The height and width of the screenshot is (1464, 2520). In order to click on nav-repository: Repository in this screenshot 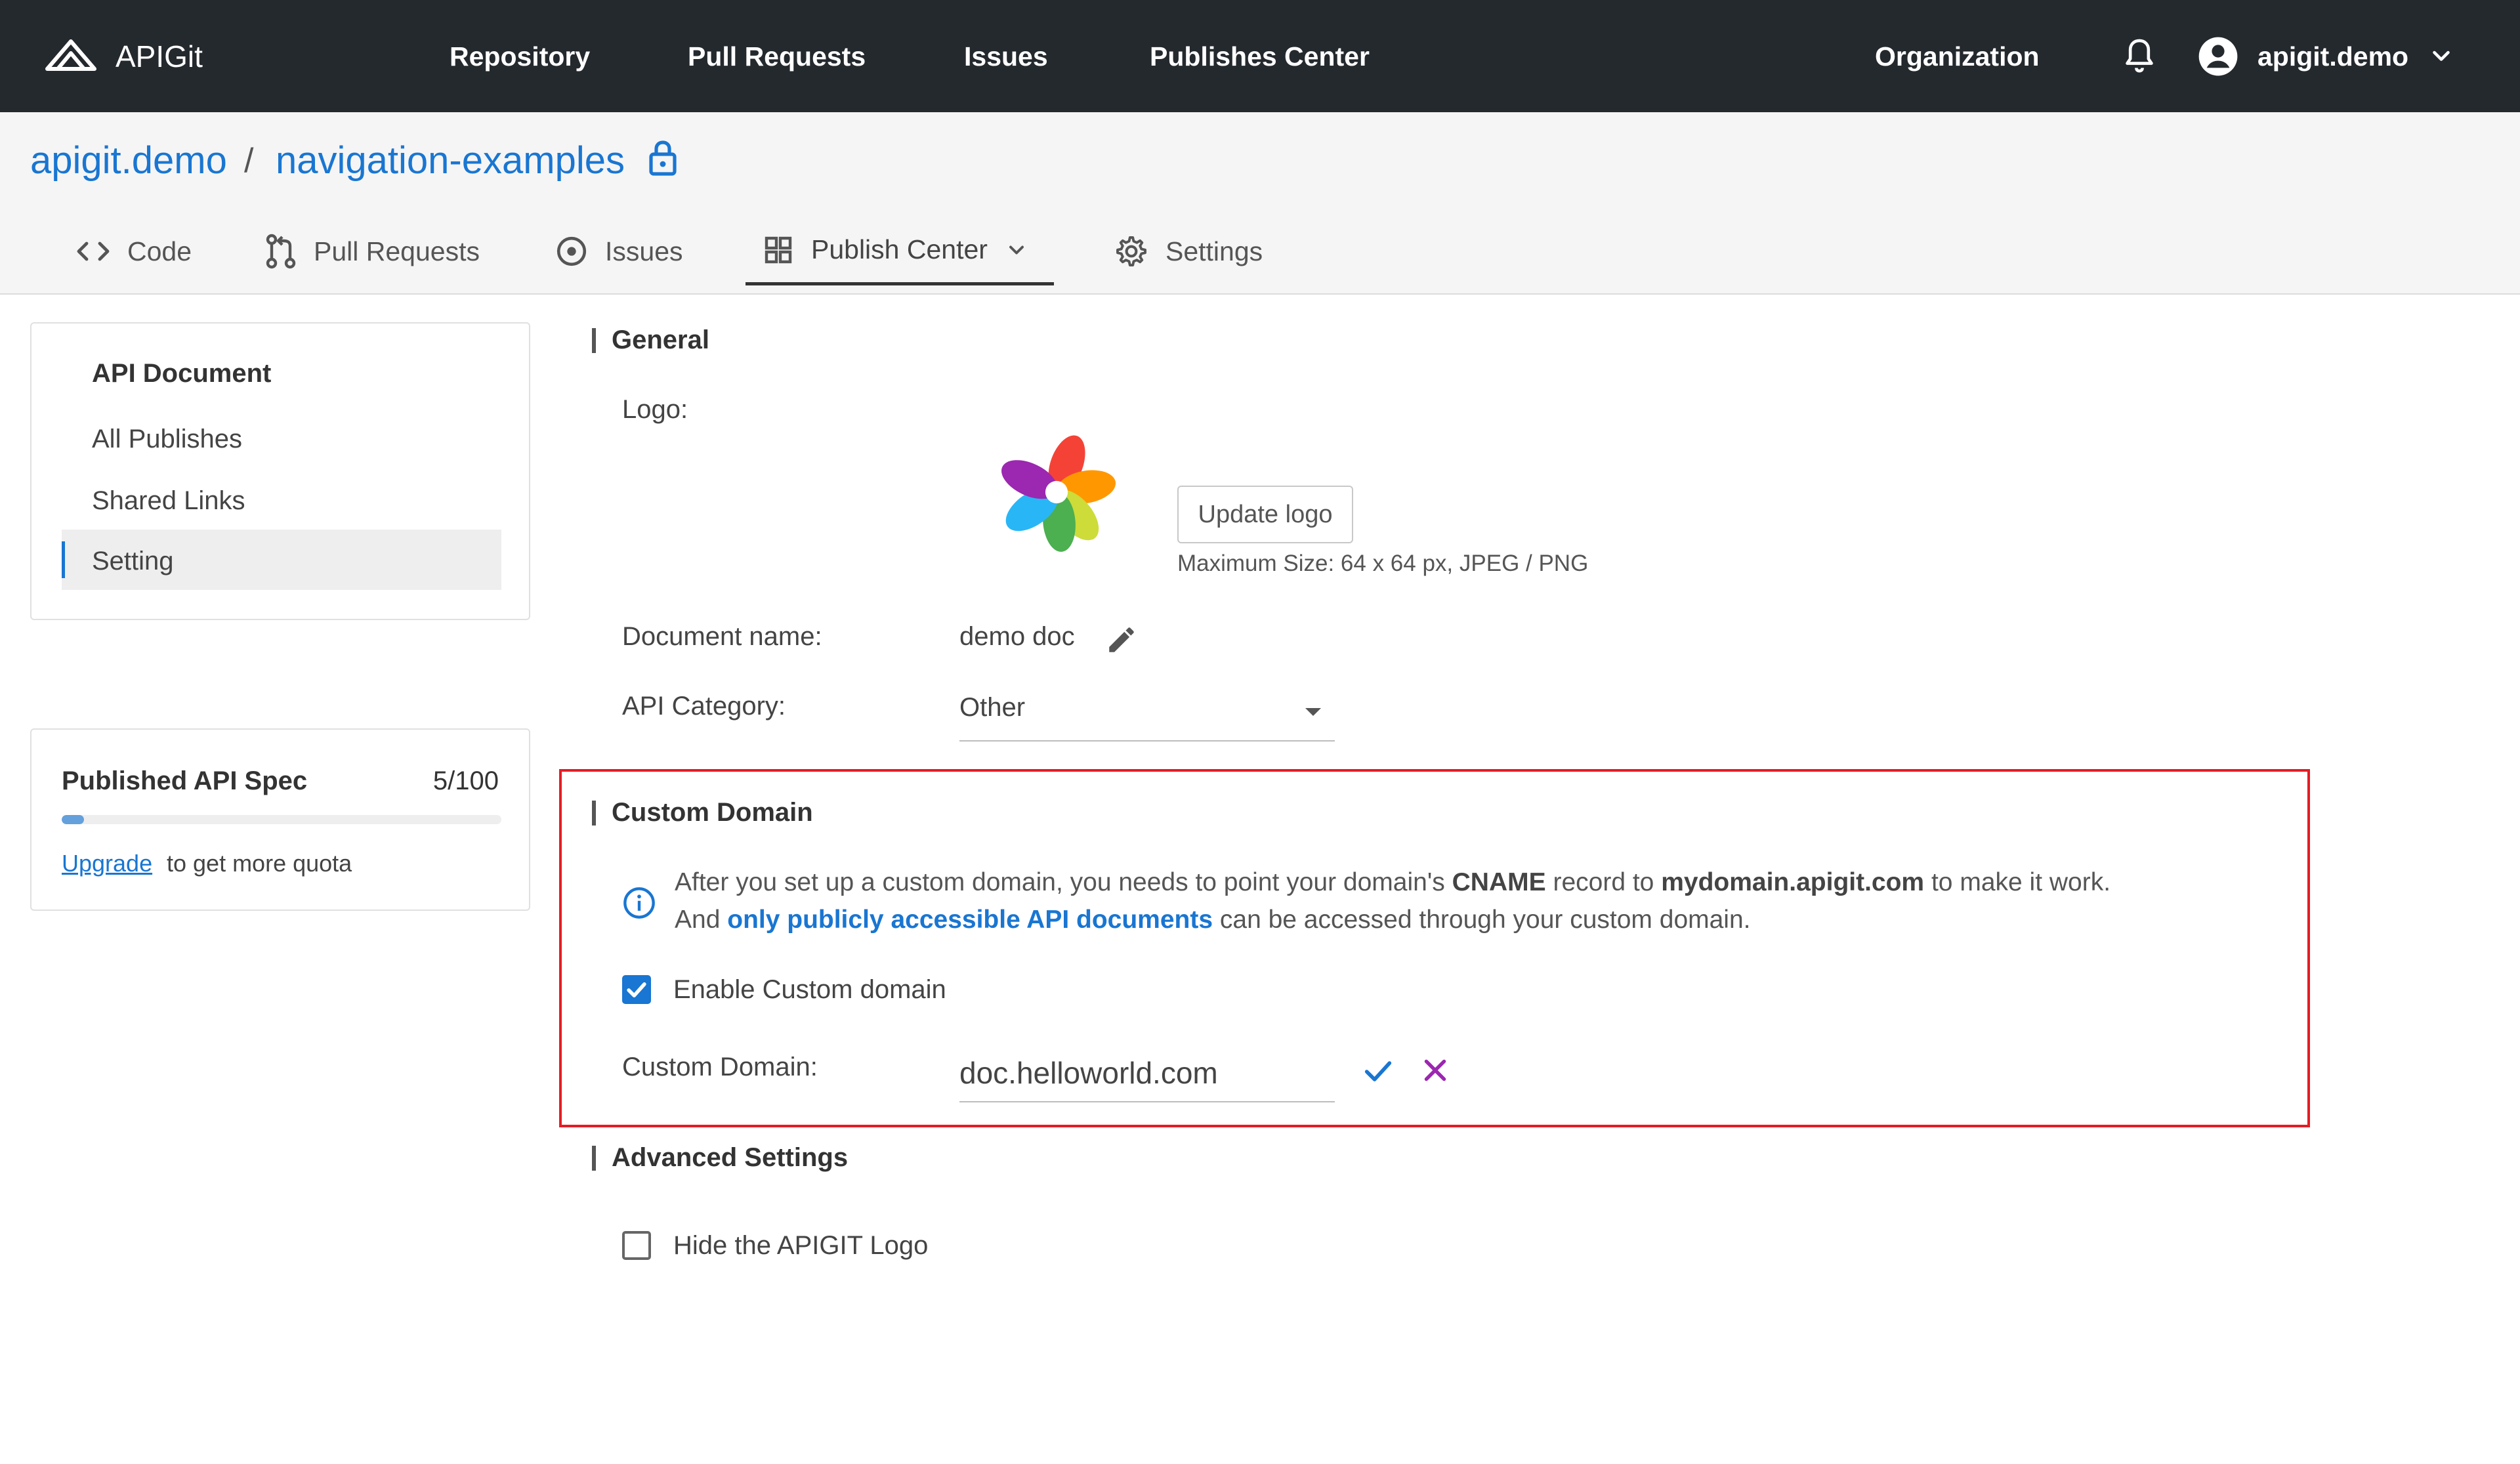, I will do `click(520, 57)`.